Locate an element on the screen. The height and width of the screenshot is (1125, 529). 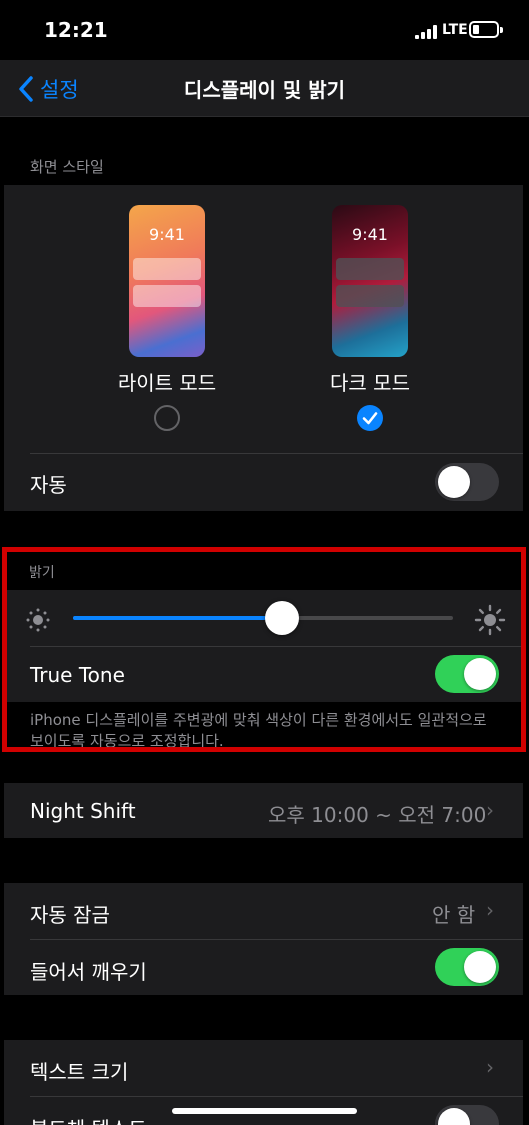
light-preview-time: 9:41 is located at coordinates (167, 234).